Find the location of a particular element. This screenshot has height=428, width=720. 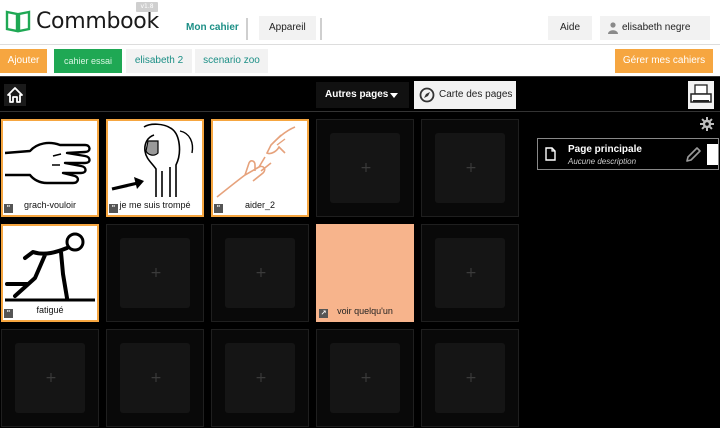

home-icon is located at coordinates (15, 95).